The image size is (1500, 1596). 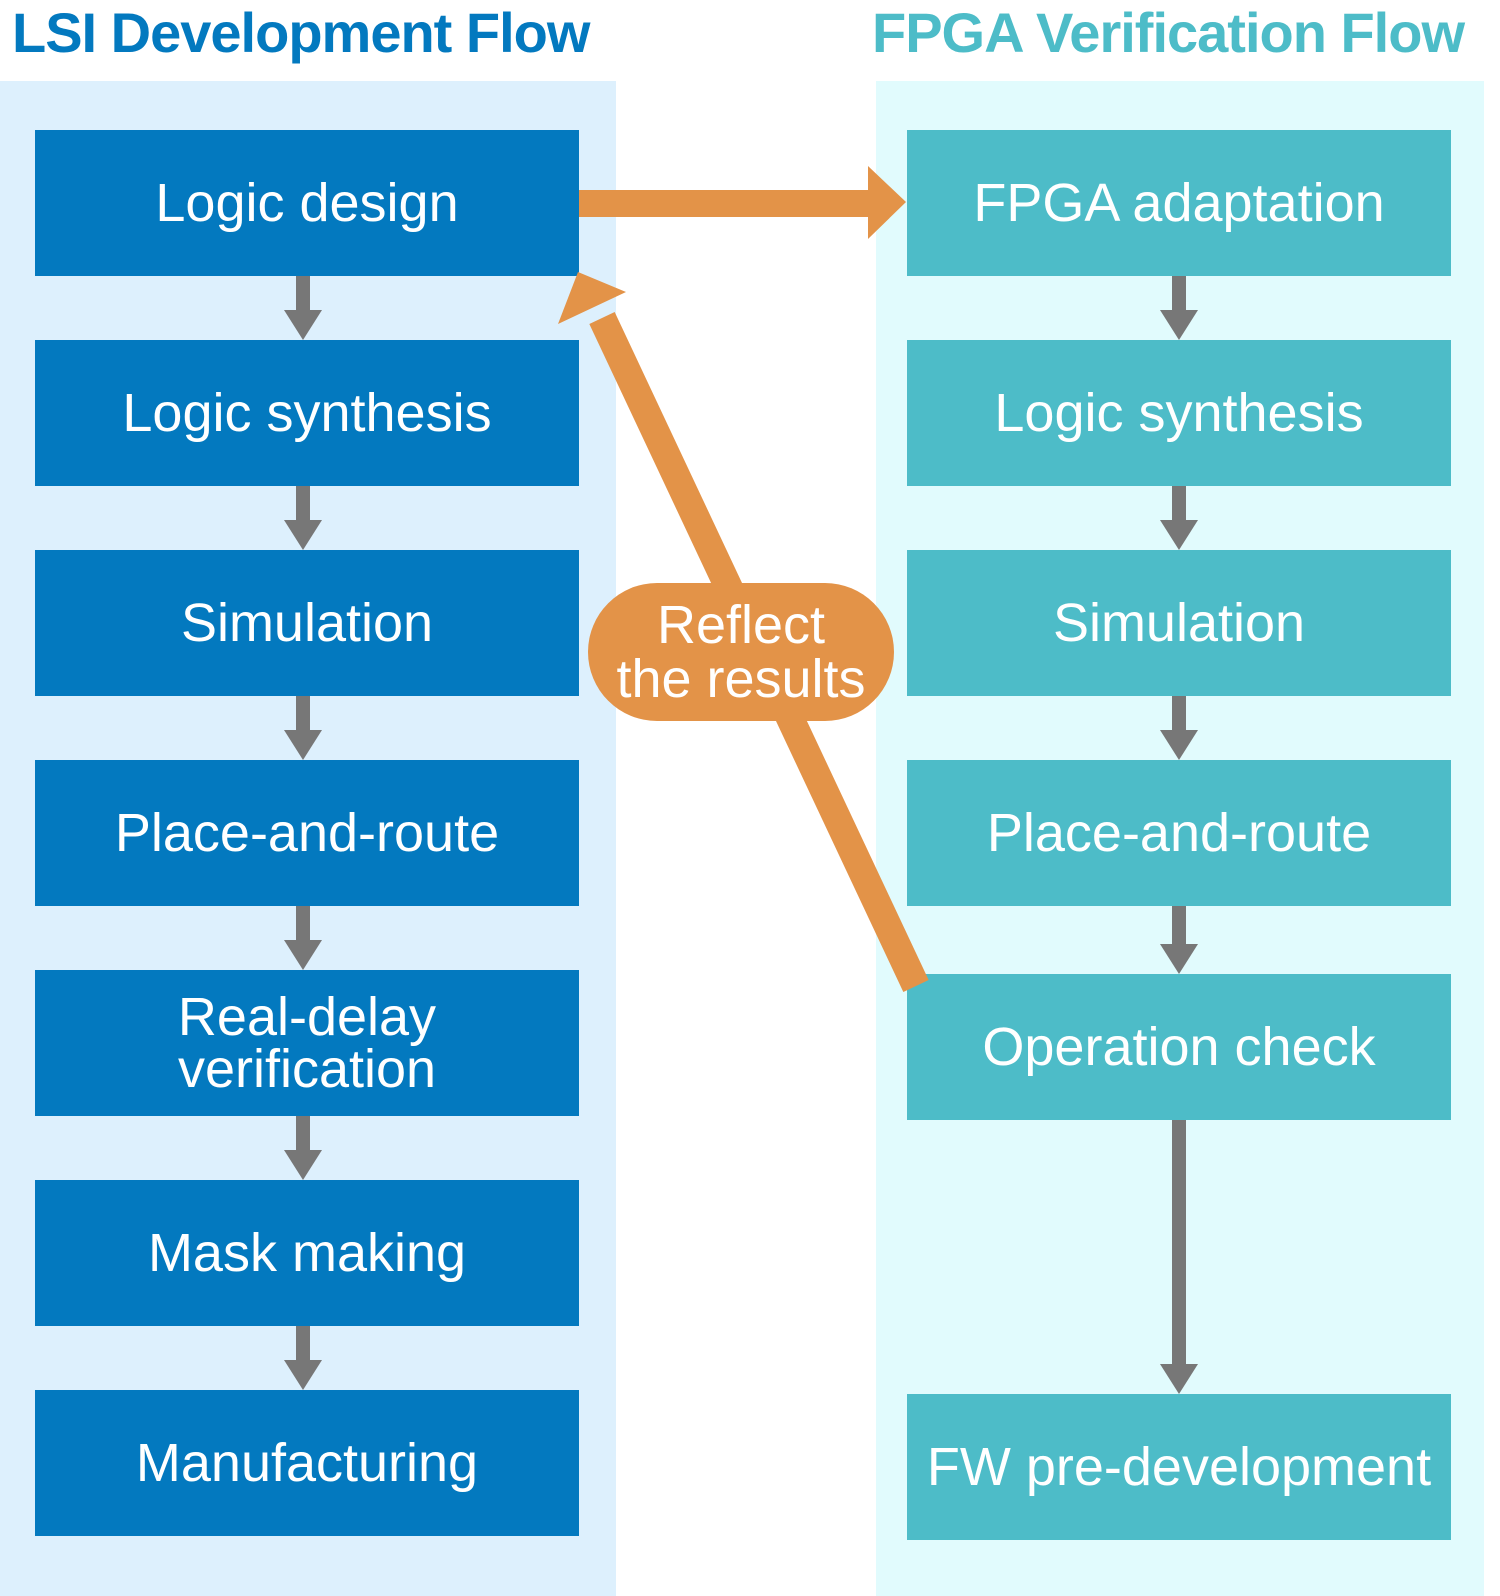 What do you see at coordinates (307, 413) in the screenshot?
I see `lsi-step-logic-synthesis: Logic synthesis` at bounding box center [307, 413].